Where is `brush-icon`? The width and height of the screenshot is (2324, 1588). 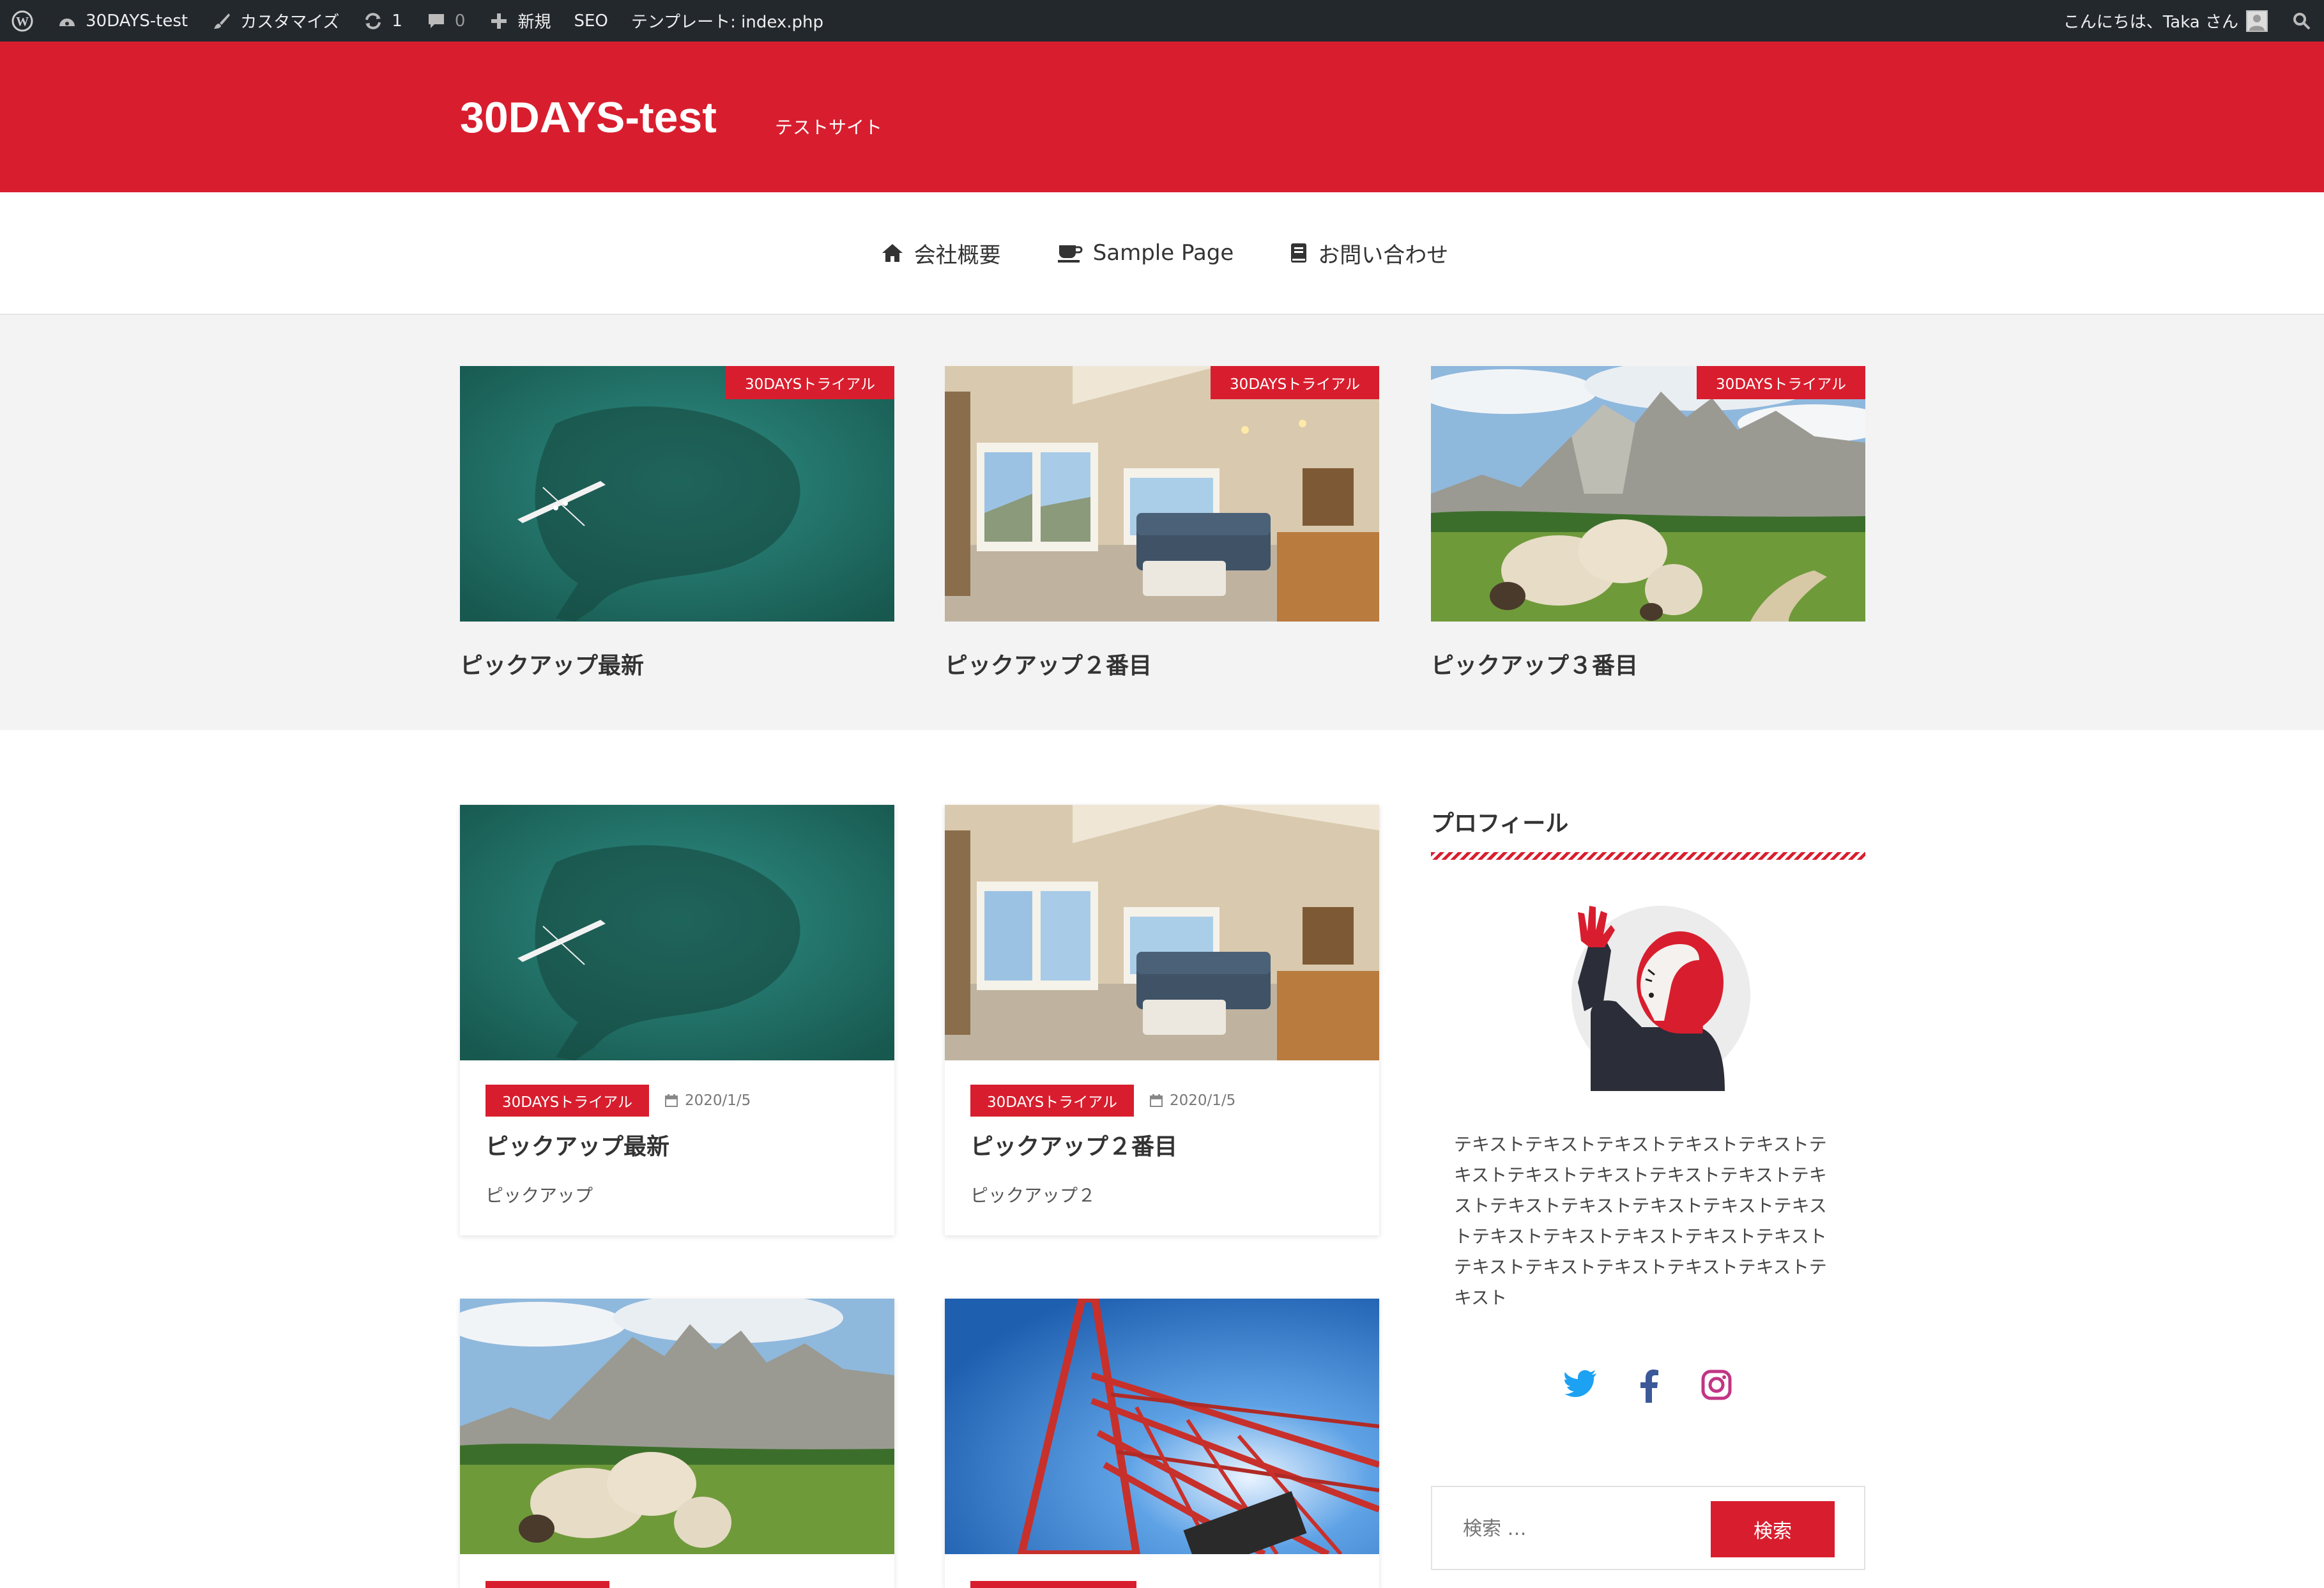
brush-icon is located at coordinates (222, 21).